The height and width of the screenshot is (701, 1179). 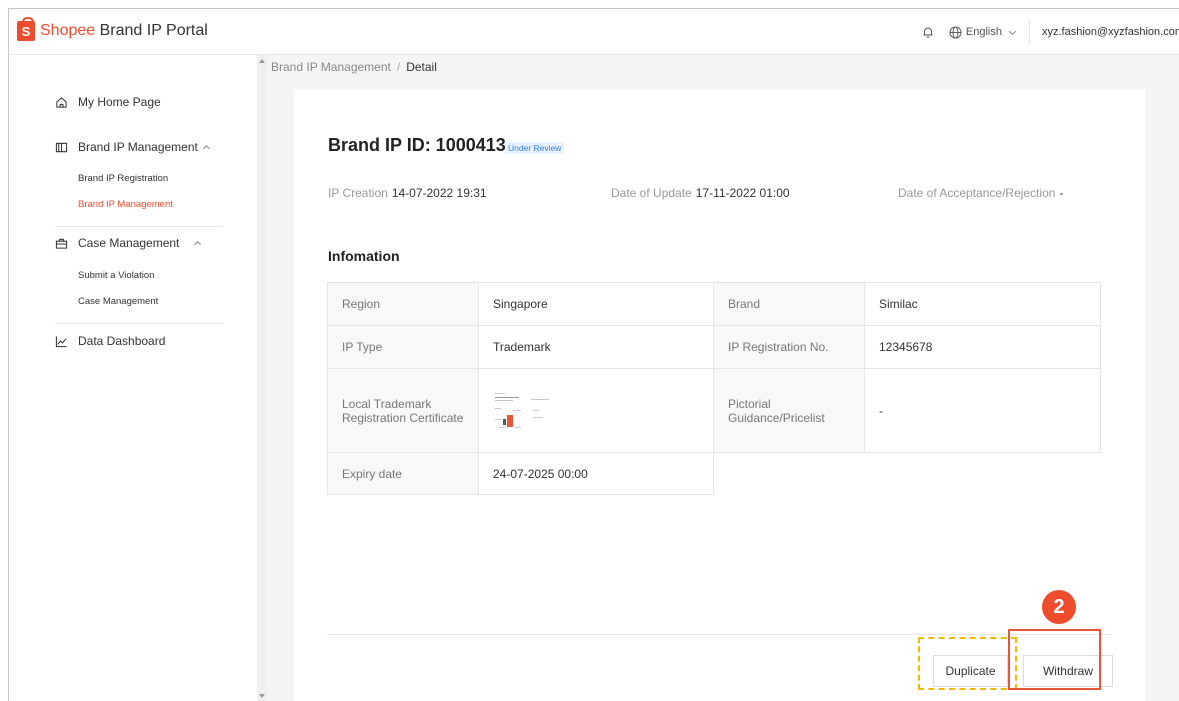 What do you see at coordinates (138, 147) in the screenshot?
I see `sidebar-item-label: Brand IP Management` at bounding box center [138, 147].